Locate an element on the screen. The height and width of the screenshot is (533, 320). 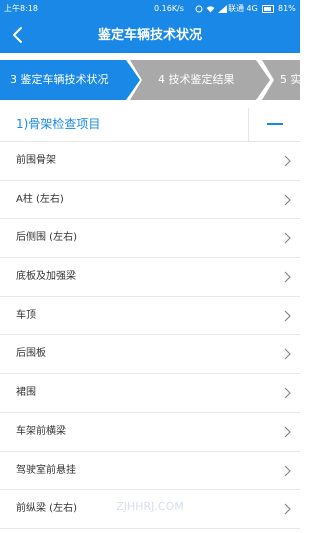
list-item: A柱 (左右) is located at coordinates (150, 200).